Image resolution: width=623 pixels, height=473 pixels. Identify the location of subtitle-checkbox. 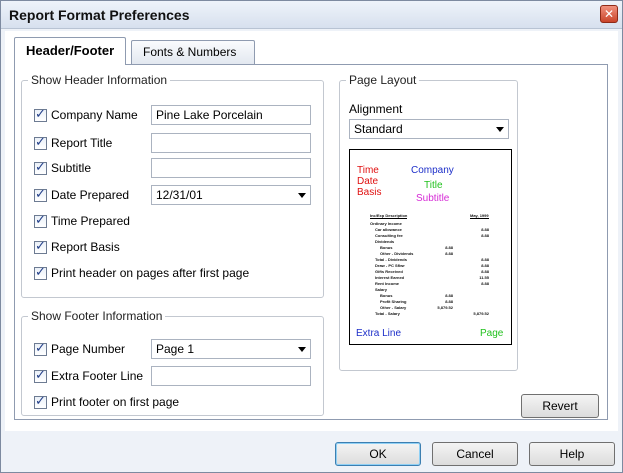
(40, 167).